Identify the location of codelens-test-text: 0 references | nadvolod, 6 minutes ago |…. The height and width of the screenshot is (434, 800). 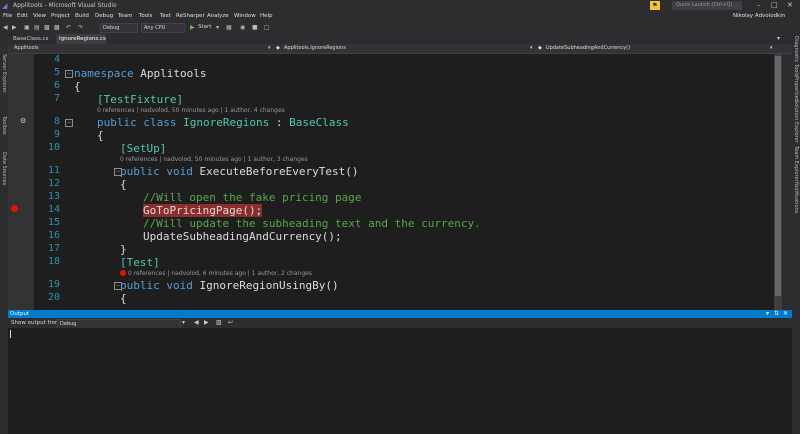
(220, 273).